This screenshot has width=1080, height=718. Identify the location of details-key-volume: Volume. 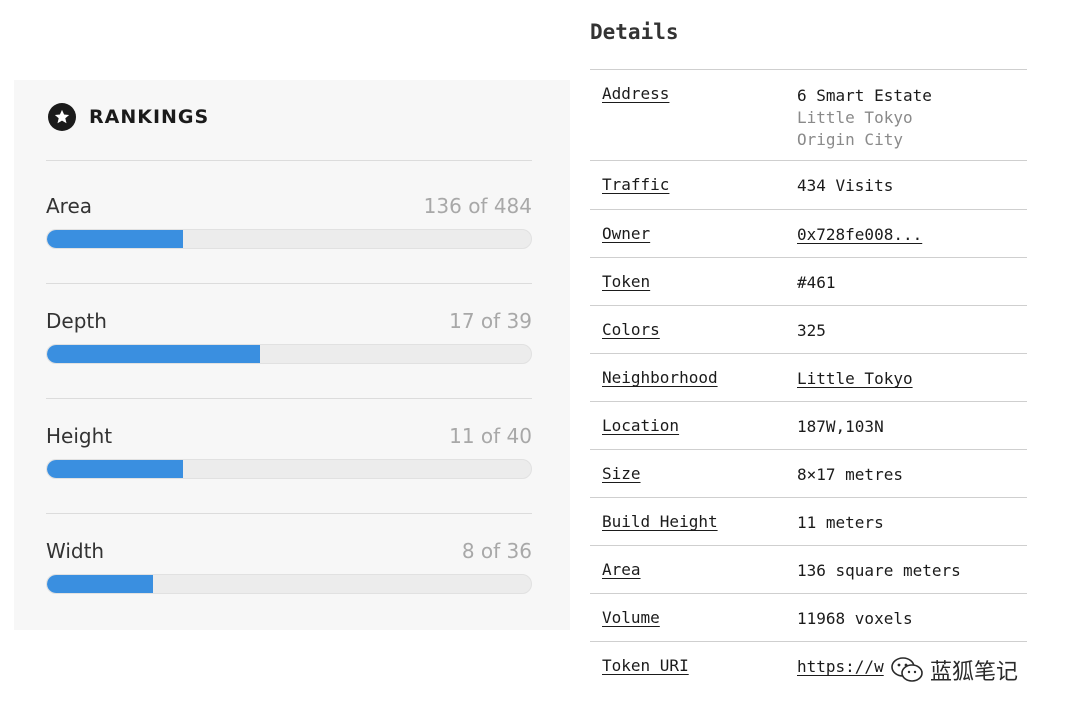
(631, 617).